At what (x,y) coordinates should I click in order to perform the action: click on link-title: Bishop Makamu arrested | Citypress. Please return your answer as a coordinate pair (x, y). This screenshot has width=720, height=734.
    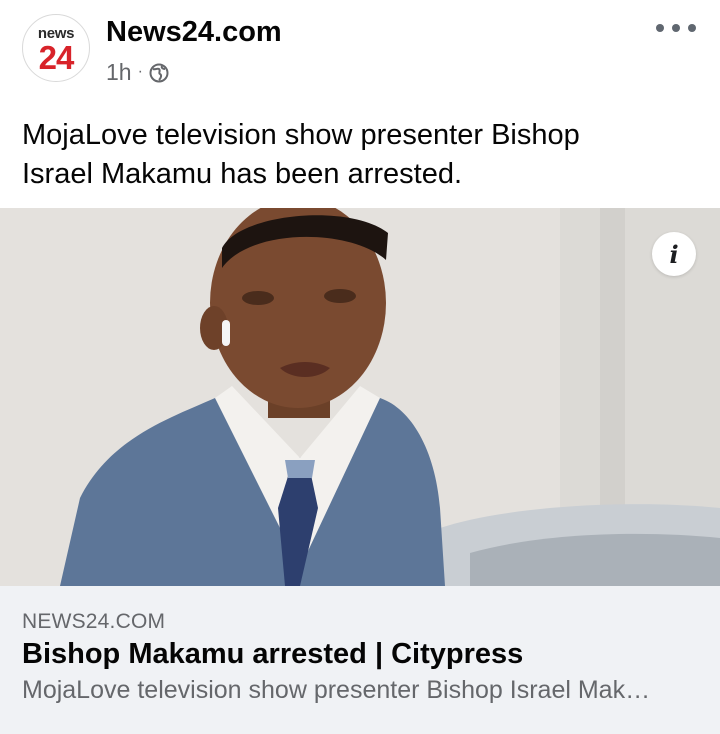
    Looking at the image, I should click on (272, 654).